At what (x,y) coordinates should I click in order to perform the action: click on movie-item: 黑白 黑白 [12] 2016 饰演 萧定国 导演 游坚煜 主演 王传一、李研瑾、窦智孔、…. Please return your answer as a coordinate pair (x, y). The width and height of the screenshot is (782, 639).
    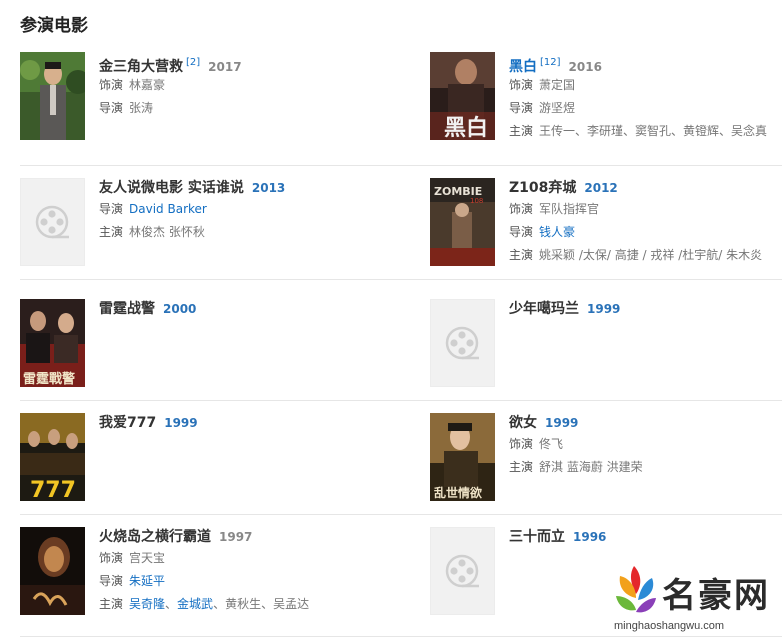
    Looking at the image, I should click on (606, 108).